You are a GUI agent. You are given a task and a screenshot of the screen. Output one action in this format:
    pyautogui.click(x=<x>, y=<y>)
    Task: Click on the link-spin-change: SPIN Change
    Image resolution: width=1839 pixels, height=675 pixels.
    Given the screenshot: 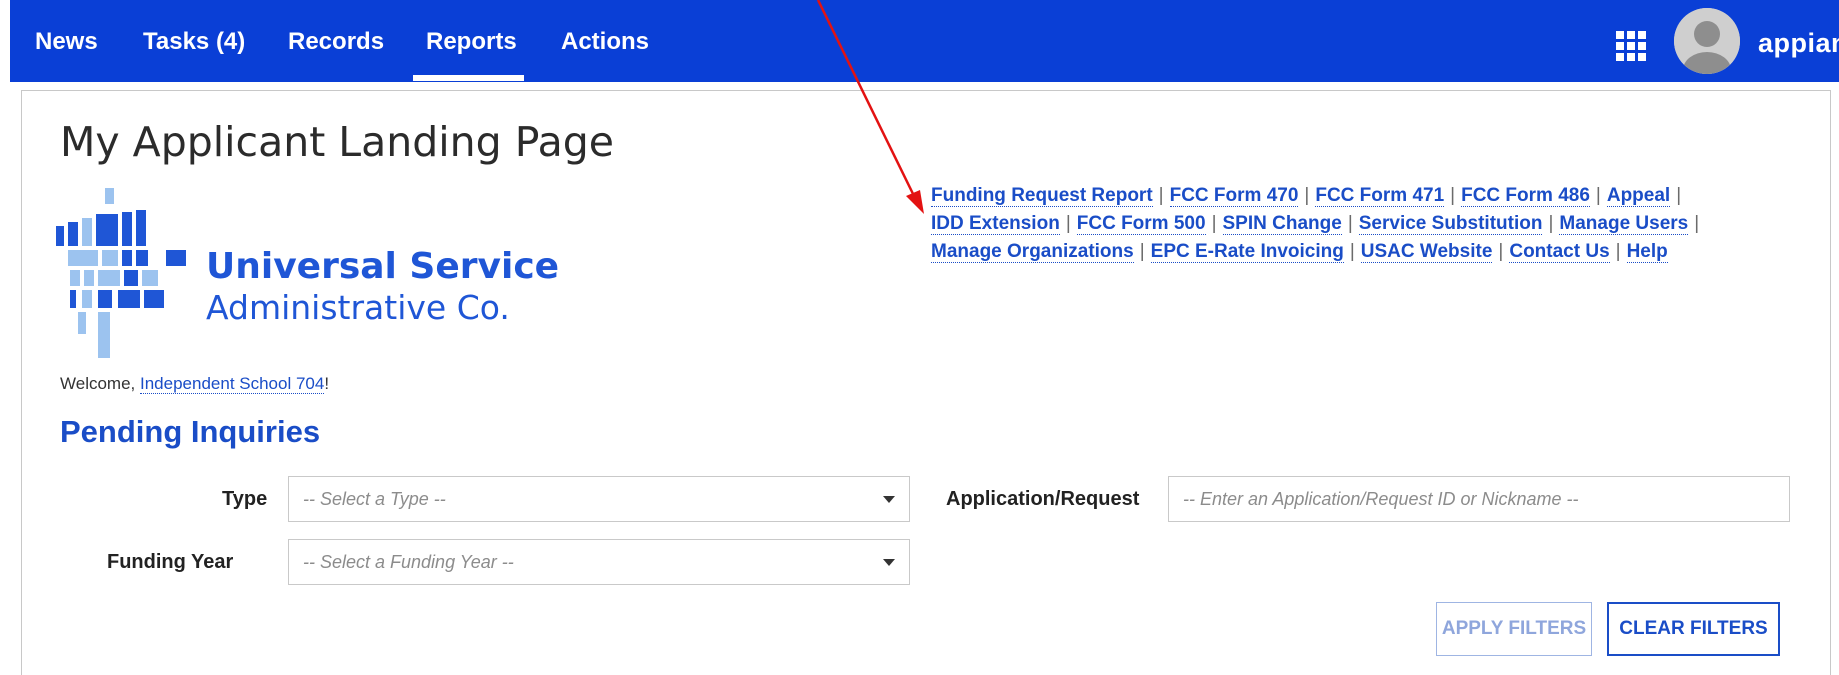 What is the action you would take?
    pyautogui.click(x=1282, y=224)
    